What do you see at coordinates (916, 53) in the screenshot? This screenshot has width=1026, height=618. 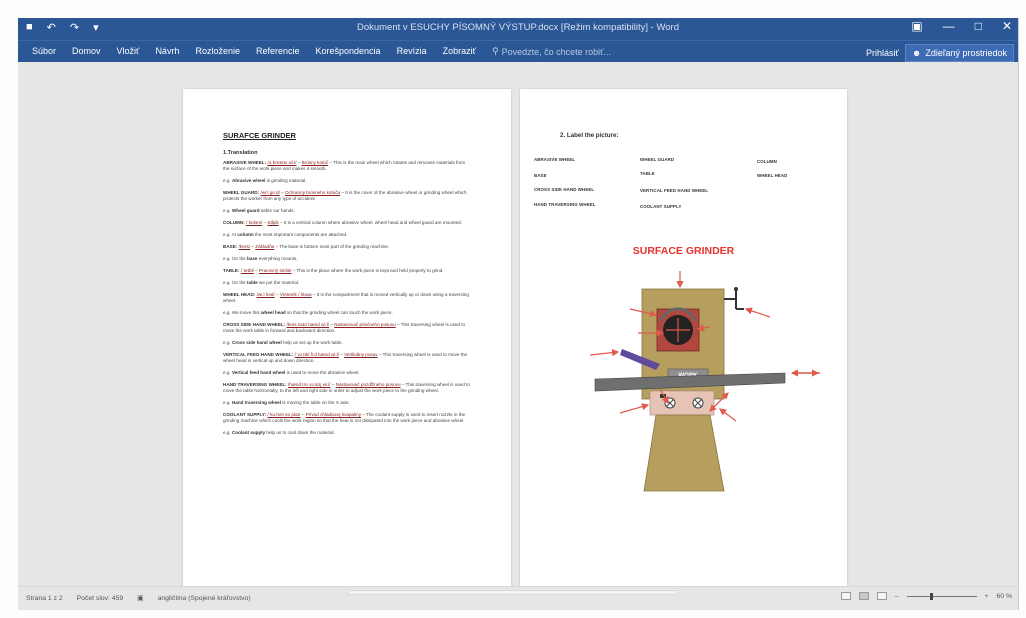 I see `person-icon: ☻` at bounding box center [916, 53].